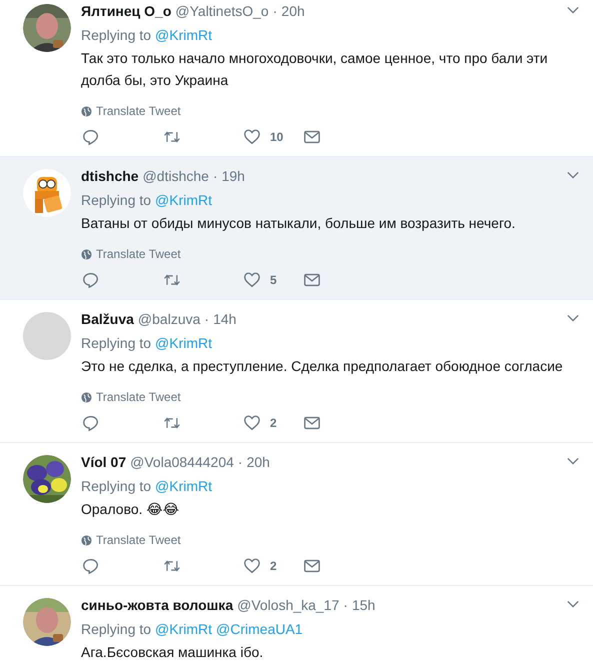  I want to click on user-handle: @YaltinetsO_o, so click(222, 11).